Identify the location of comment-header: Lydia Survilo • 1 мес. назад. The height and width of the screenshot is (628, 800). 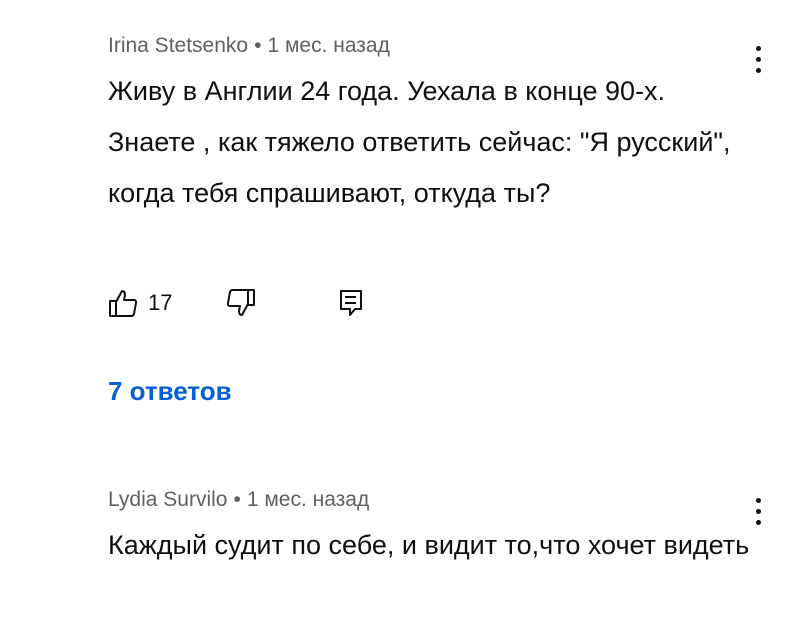
(434, 500).